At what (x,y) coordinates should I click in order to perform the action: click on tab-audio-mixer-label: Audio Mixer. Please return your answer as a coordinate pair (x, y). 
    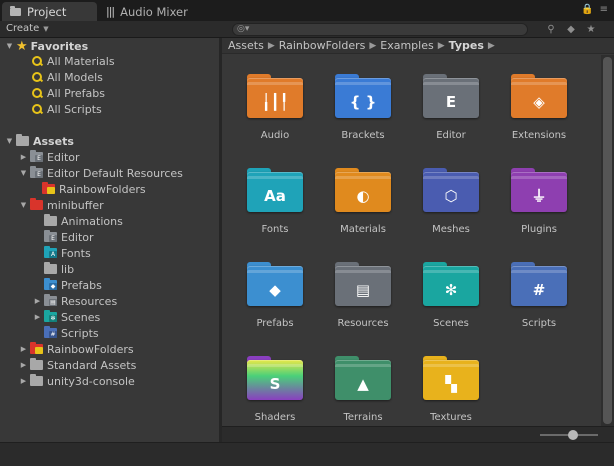
    Looking at the image, I should click on (154, 11).